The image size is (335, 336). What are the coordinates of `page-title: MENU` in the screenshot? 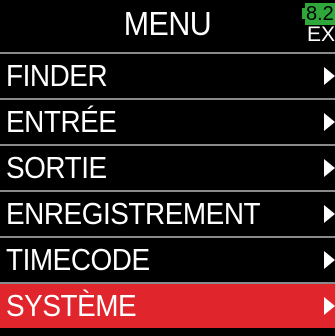 It's located at (167, 23).